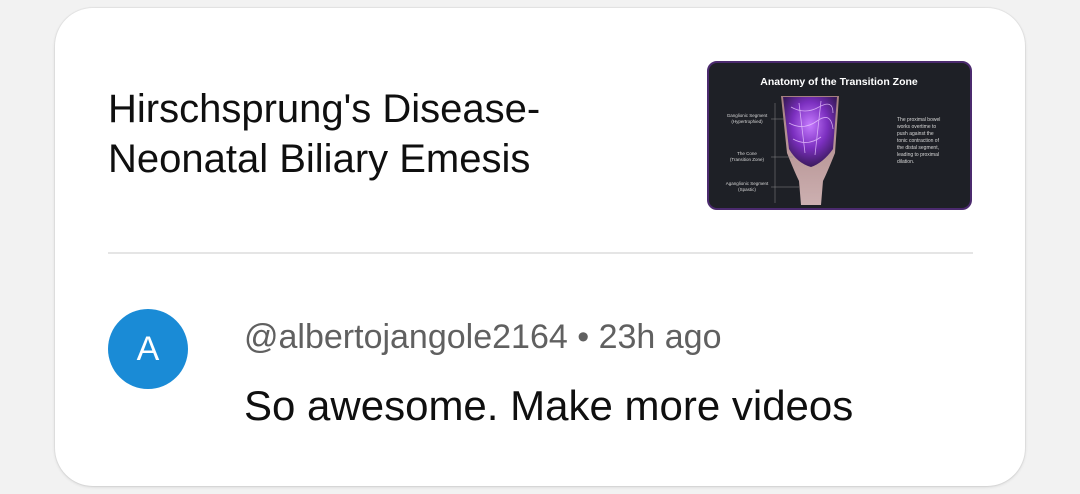  What do you see at coordinates (918, 141) in the screenshot?
I see `note-line-4: tonic contraction of` at bounding box center [918, 141].